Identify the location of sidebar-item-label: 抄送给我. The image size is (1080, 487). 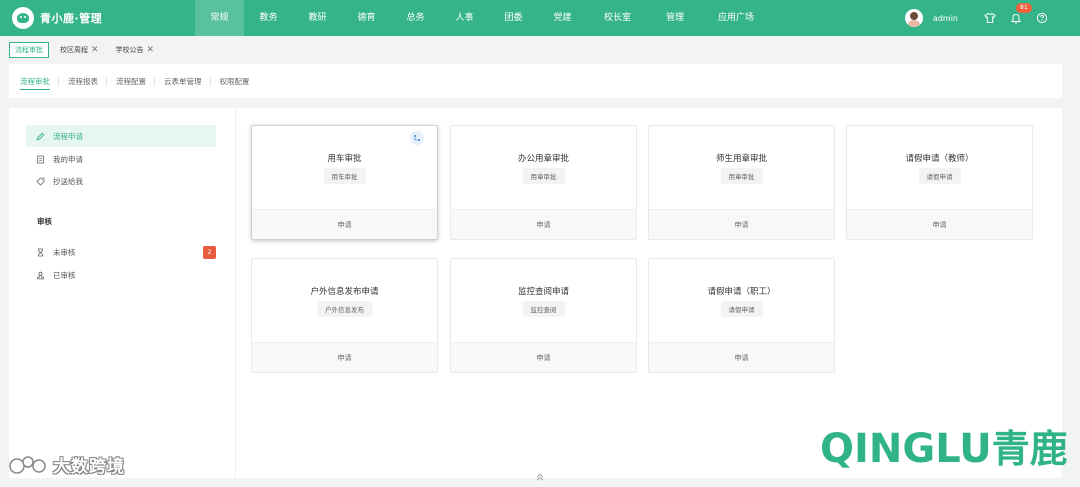
(68, 181).